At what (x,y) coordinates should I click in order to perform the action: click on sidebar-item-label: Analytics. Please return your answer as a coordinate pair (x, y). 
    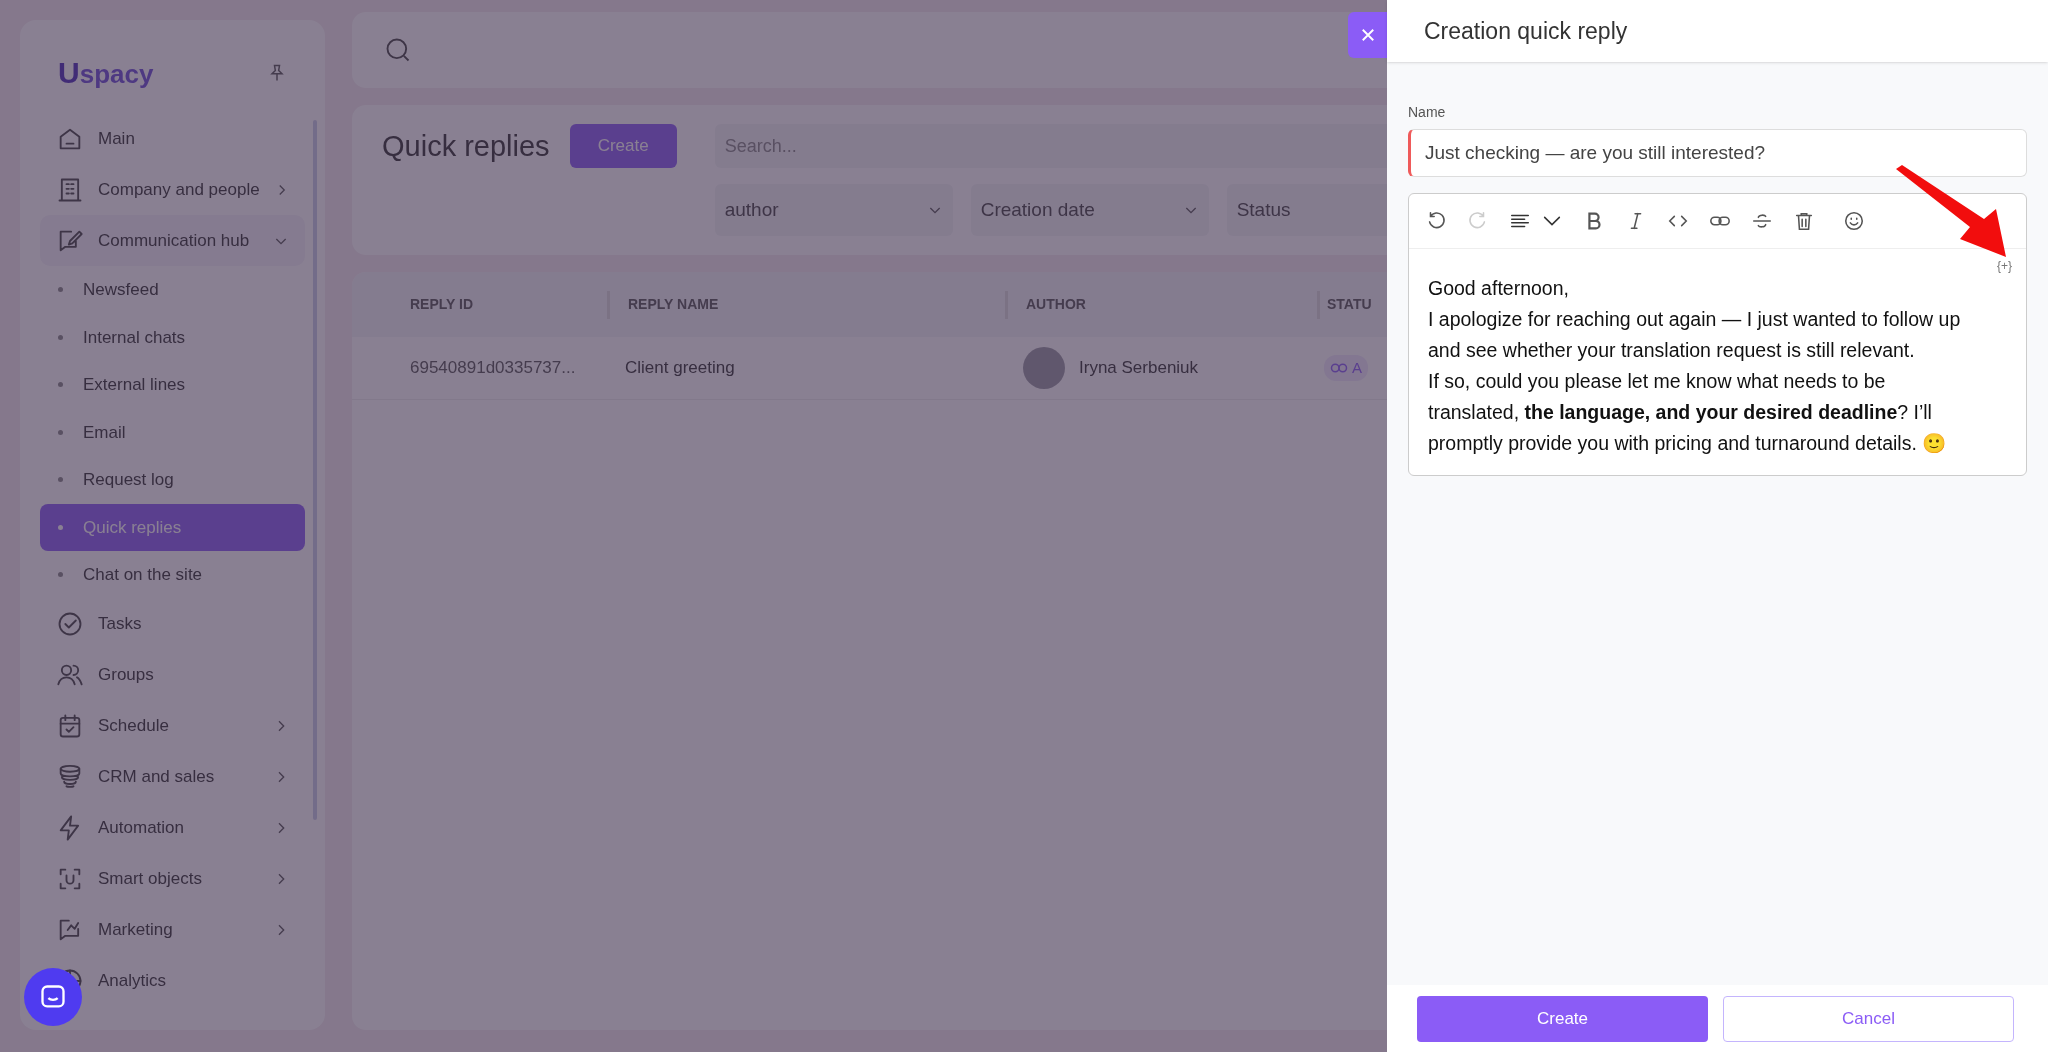
    Looking at the image, I should click on (133, 981).